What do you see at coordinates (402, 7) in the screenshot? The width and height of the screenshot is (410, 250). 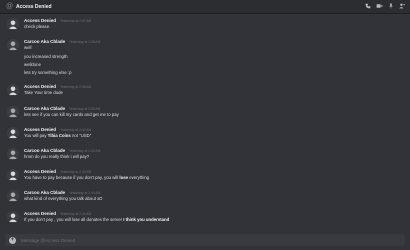 I see `add-member-icon` at bounding box center [402, 7].